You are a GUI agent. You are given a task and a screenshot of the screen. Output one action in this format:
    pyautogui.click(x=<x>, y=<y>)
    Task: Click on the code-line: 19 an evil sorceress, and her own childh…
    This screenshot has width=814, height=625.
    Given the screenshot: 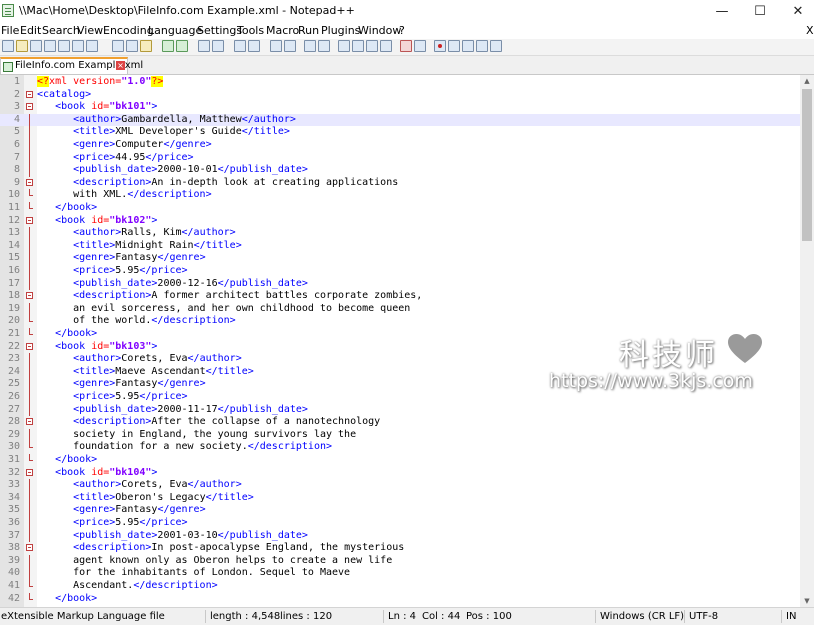 What is the action you would take?
    pyautogui.click(x=400, y=309)
    